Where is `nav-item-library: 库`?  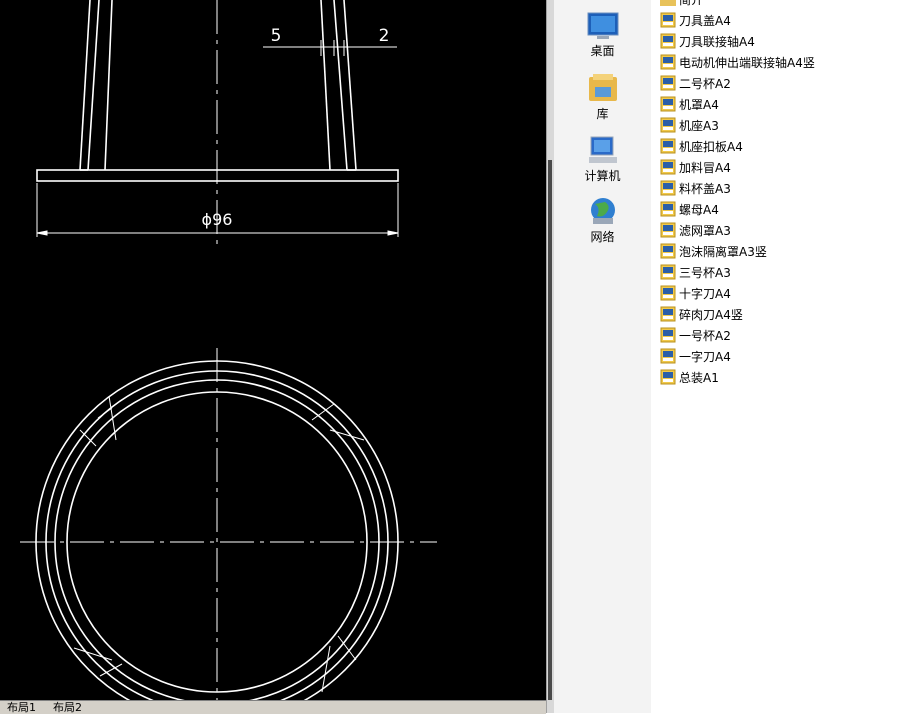
nav-item-library: 库 is located at coordinates (602, 97).